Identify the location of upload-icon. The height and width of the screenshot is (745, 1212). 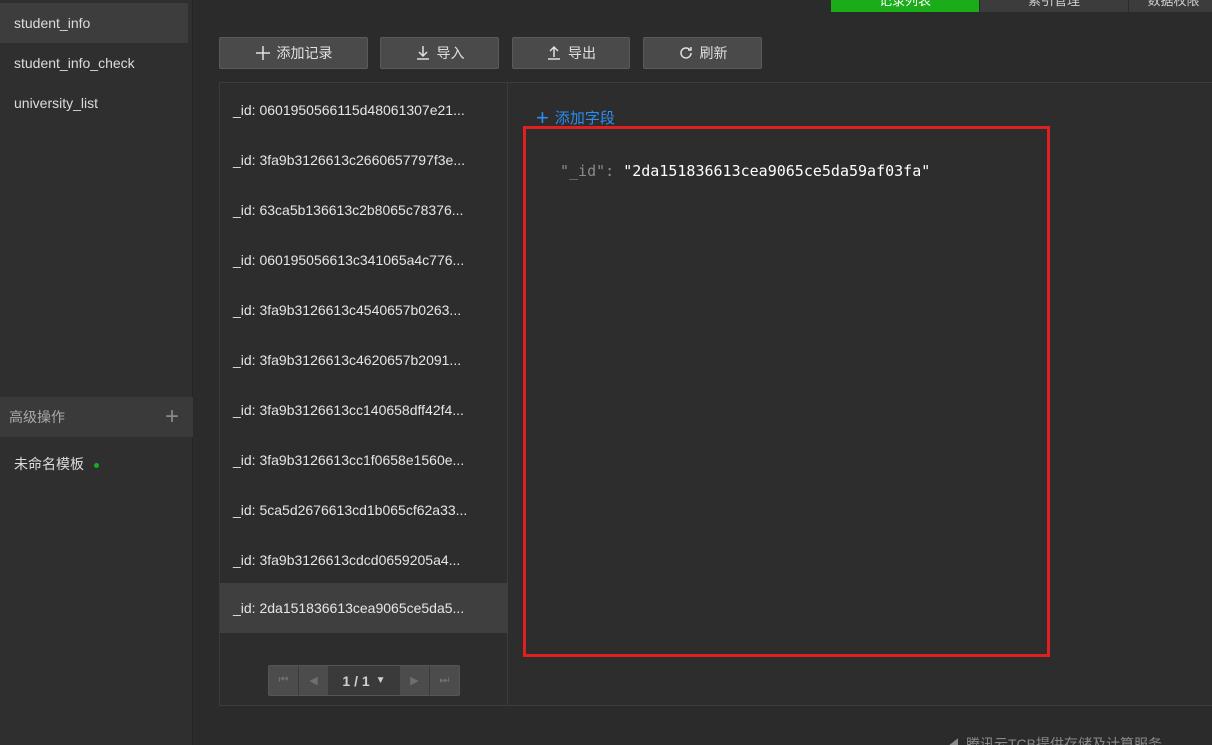
(554, 52).